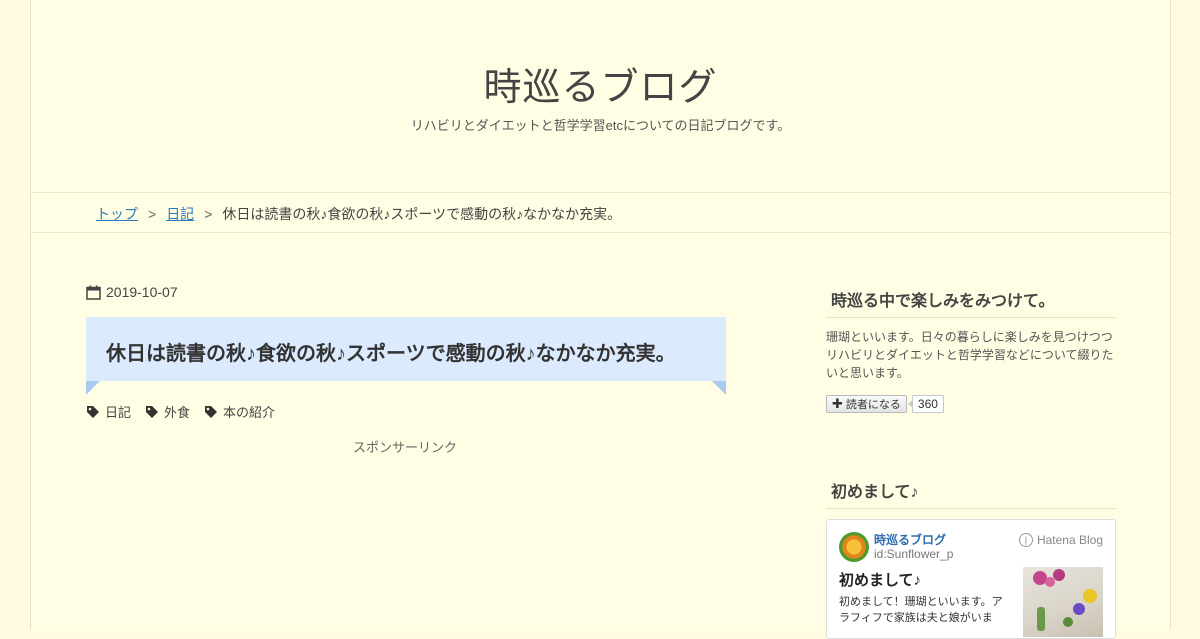 The height and width of the screenshot is (639, 1200). I want to click on sidebar-about-title: 時巡る中で楽しみをみつけて。, so click(971, 302).